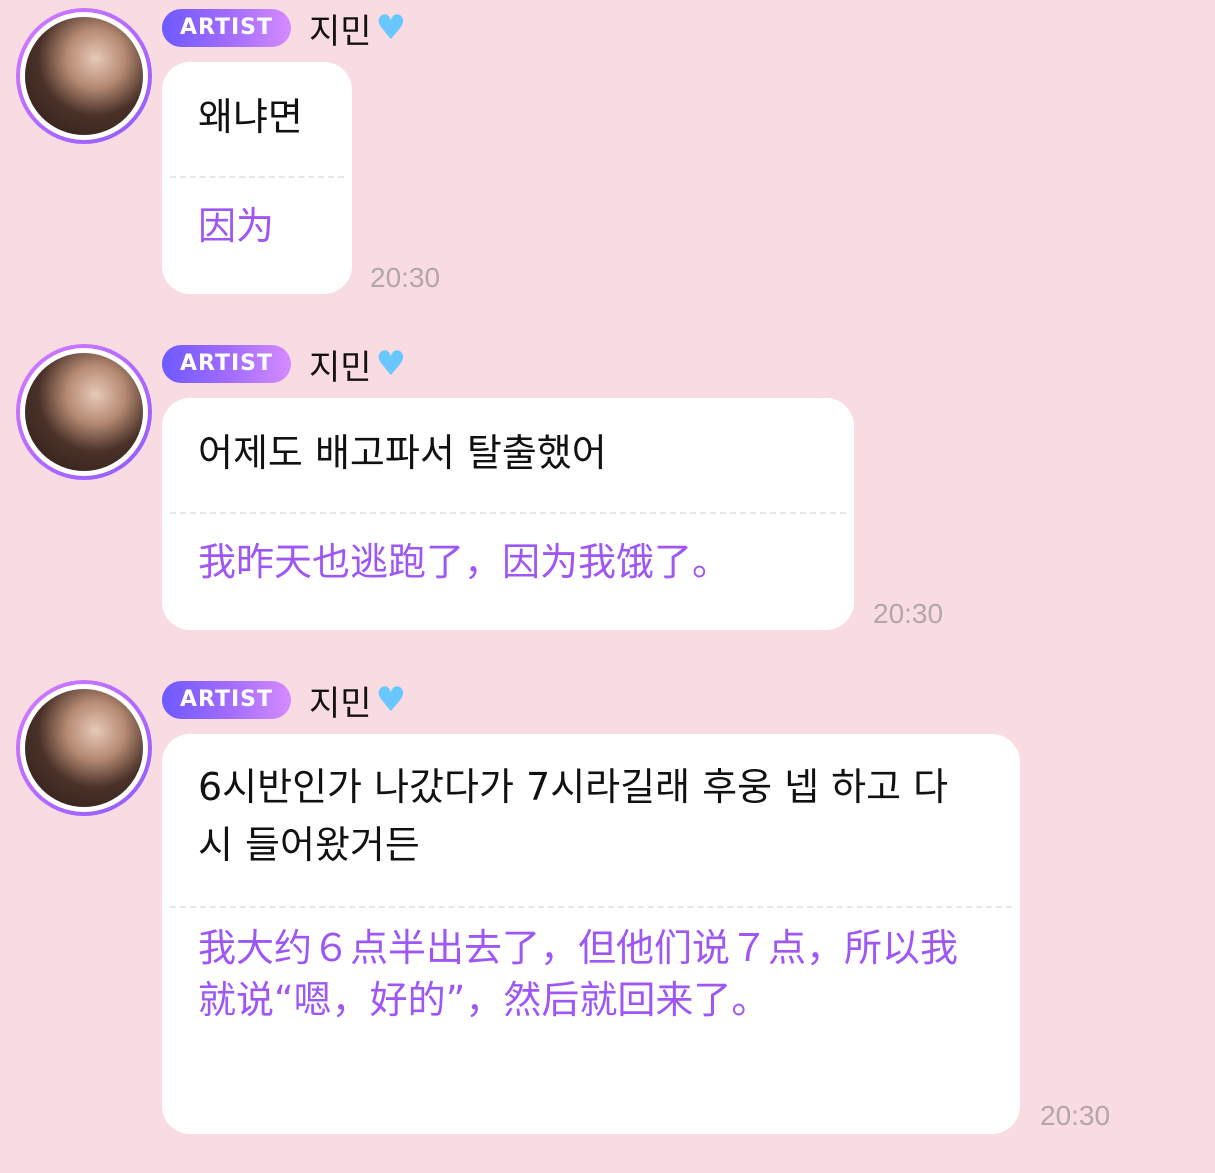 This screenshot has height=1173, width=1215. I want to click on message-original-text: 어제도 배고파서 탈출했어, so click(402, 453).